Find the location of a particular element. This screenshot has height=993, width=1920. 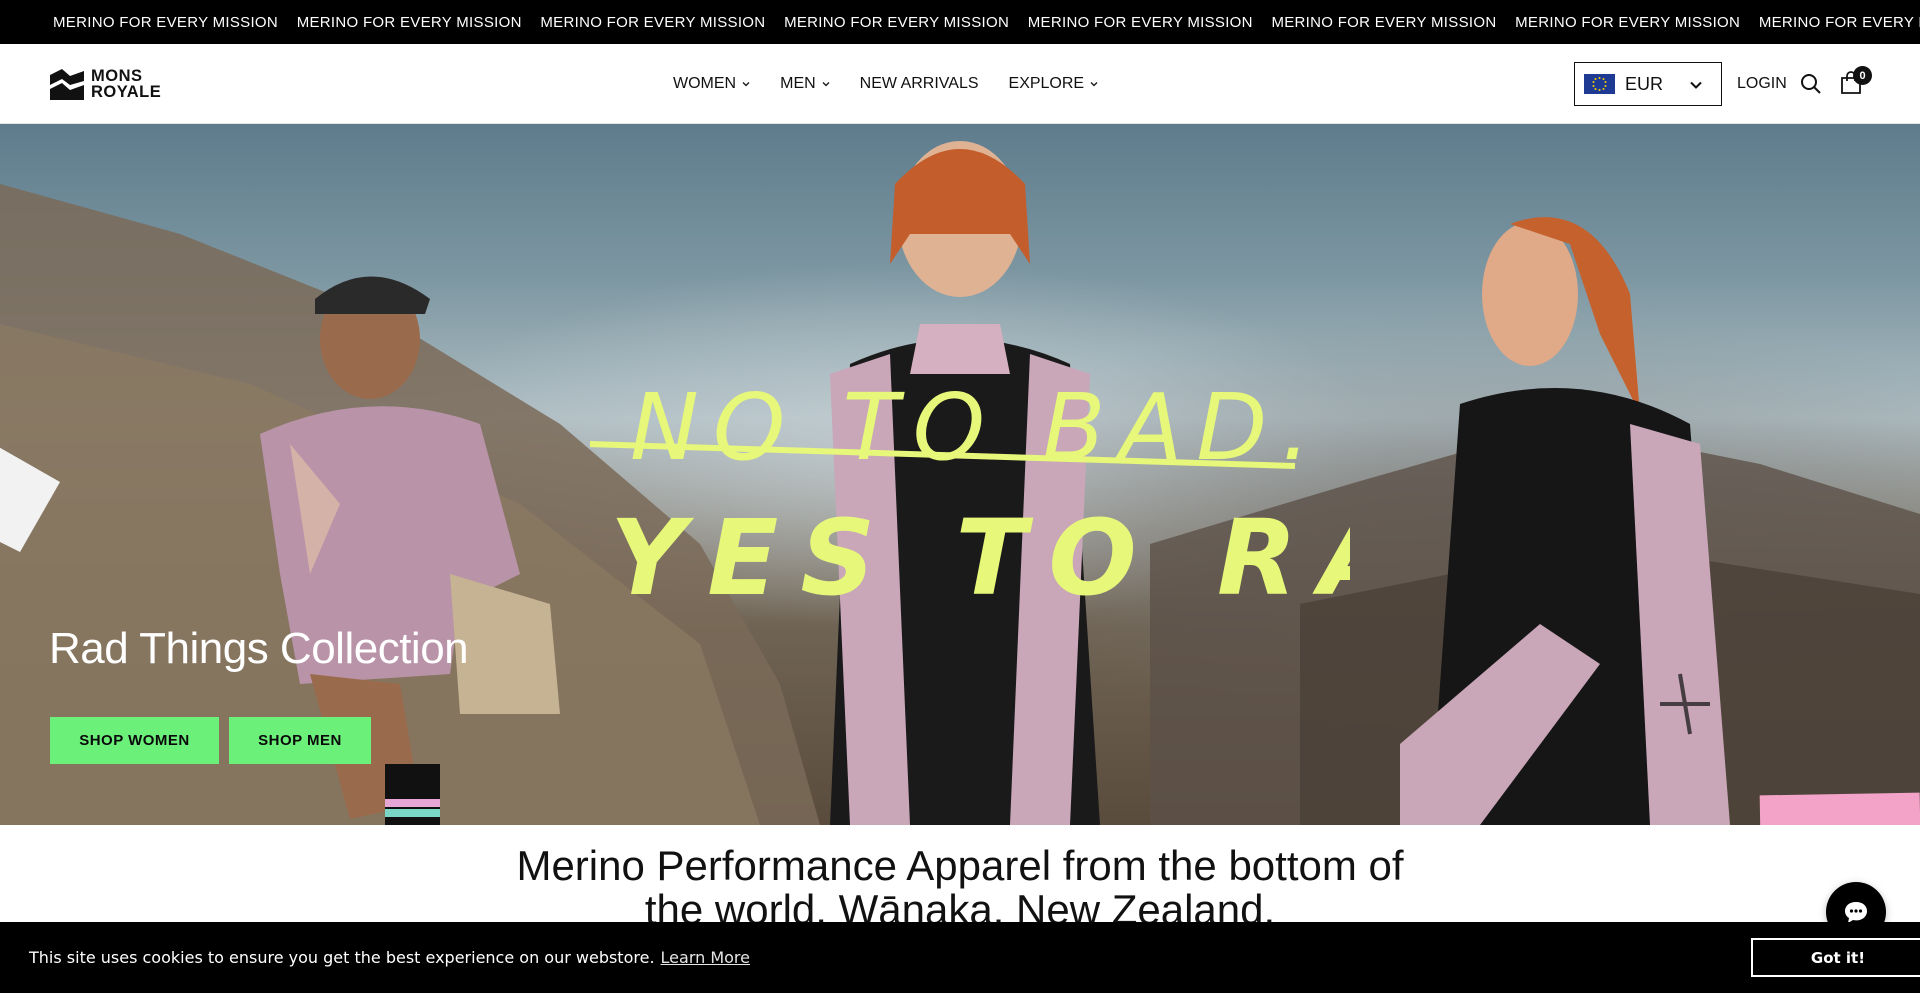

pink-card-image is located at coordinates (1839, 808).